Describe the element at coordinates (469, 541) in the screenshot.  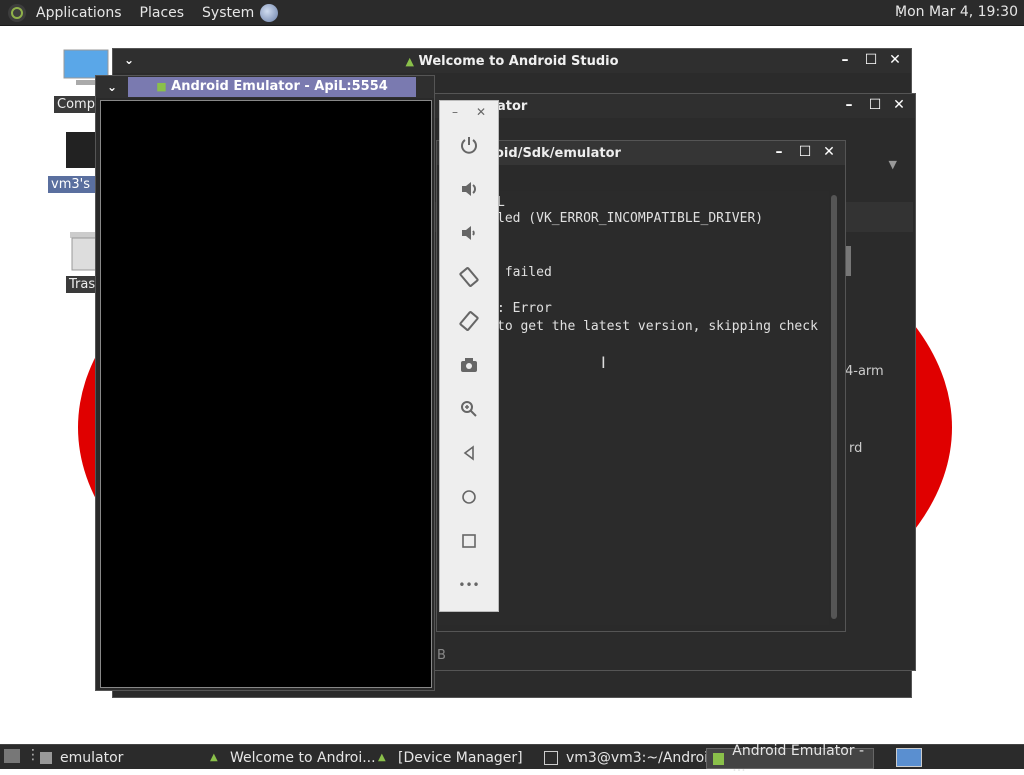
I see `overview-icon` at that location.